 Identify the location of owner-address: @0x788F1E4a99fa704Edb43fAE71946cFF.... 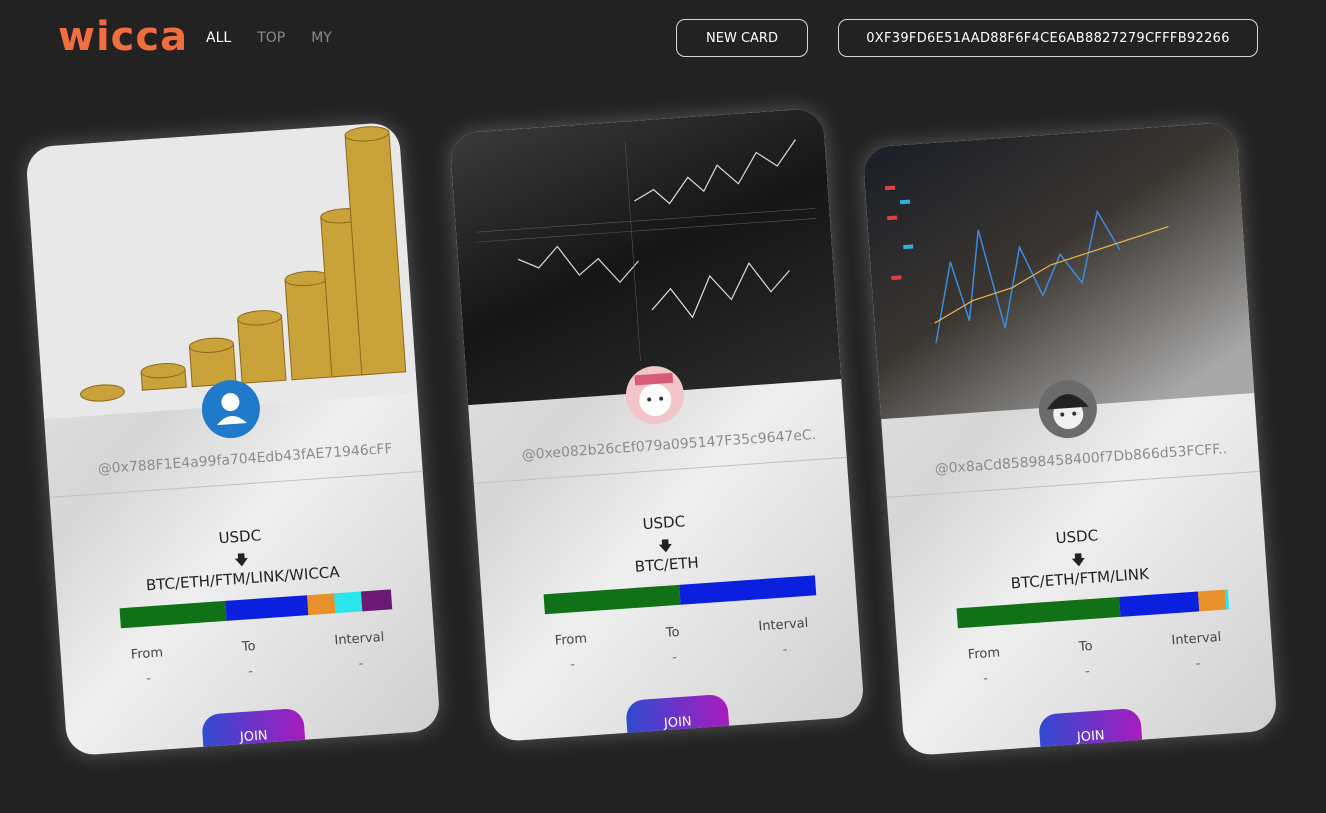
(244, 459).